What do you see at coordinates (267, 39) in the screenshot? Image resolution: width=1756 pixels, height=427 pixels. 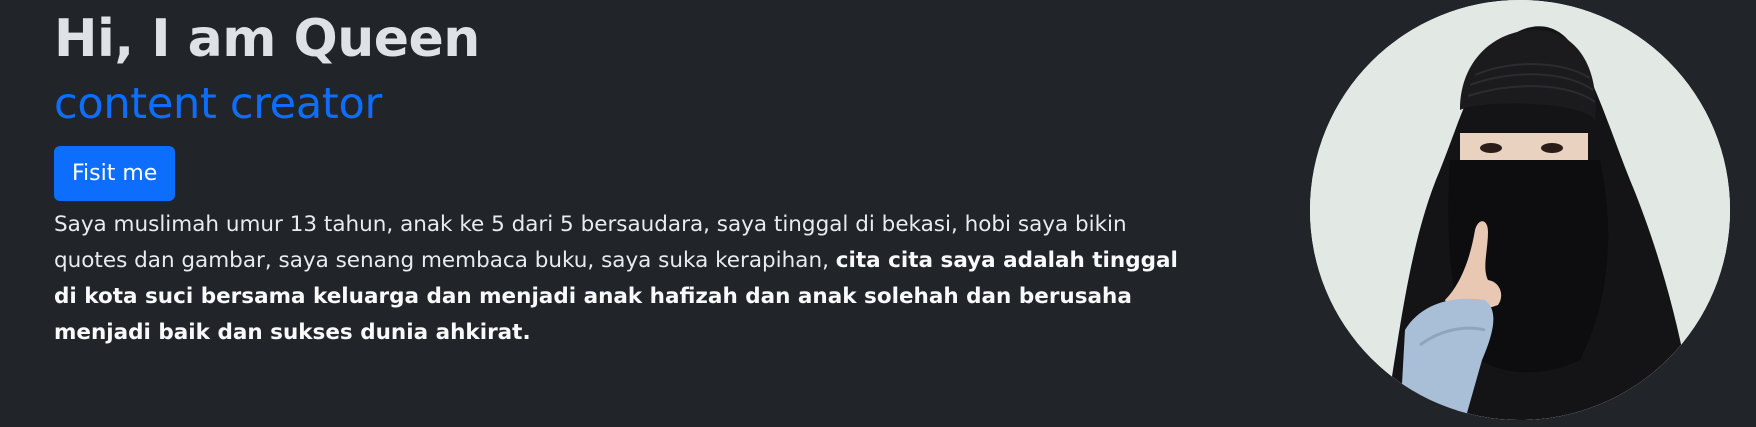 I see `greeting-heading: Hi, I am Queen` at bounding box center [267, 39].